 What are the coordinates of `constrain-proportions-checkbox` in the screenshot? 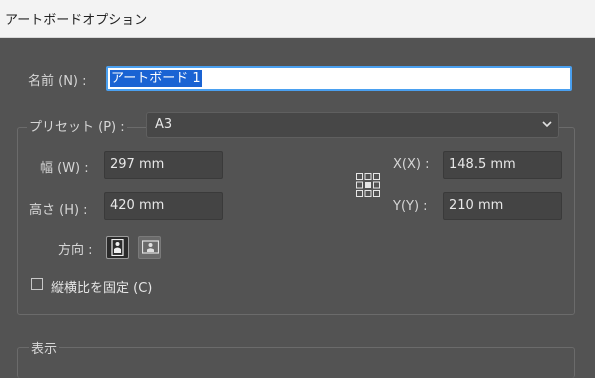 It's located at (37, 284).